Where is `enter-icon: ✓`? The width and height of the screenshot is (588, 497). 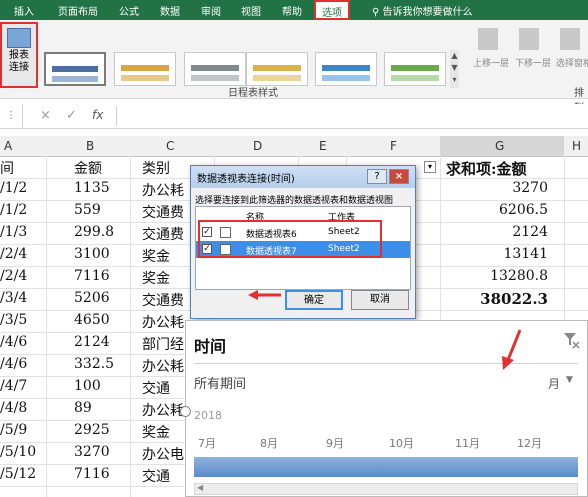
enter-icon: ✓ is located at coordinates (71, 115).